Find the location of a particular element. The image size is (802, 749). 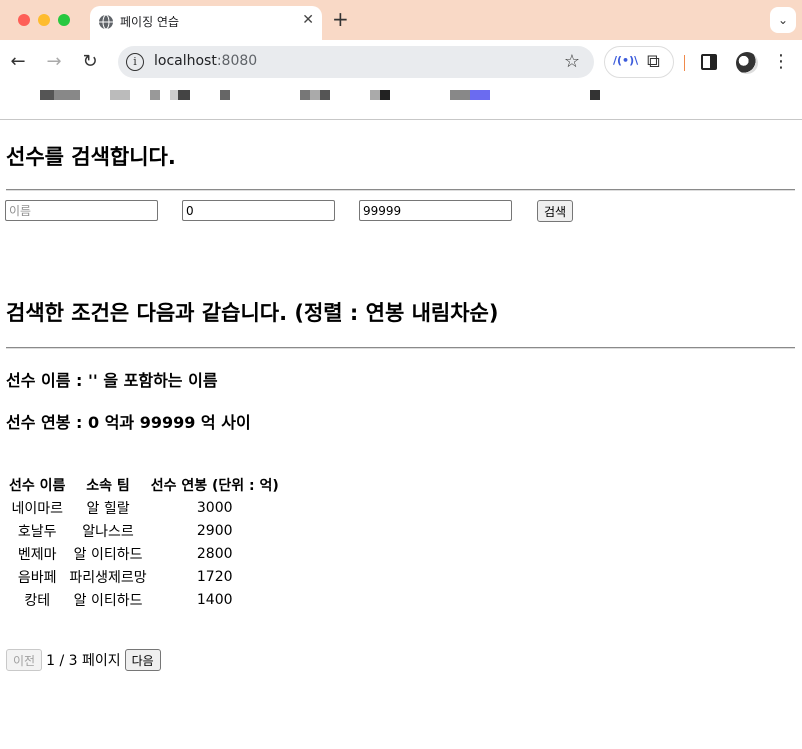

prev-page-button: 이전 is located at coordinates (24, 660).